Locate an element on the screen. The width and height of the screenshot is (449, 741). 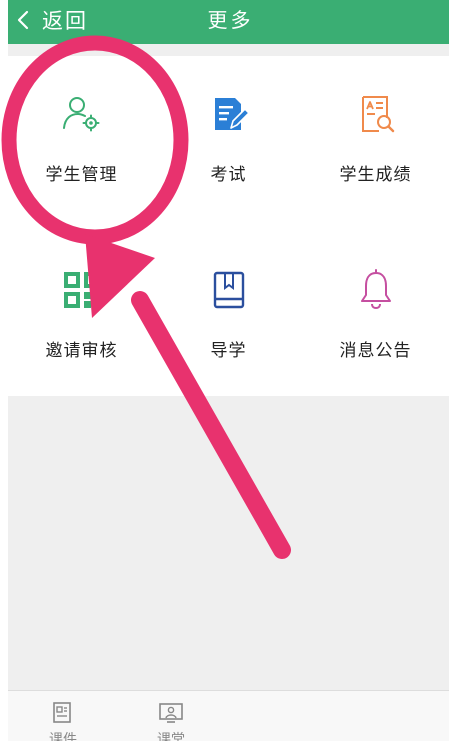
tab-courseware: 课件 is located at coordinates (63, 721).